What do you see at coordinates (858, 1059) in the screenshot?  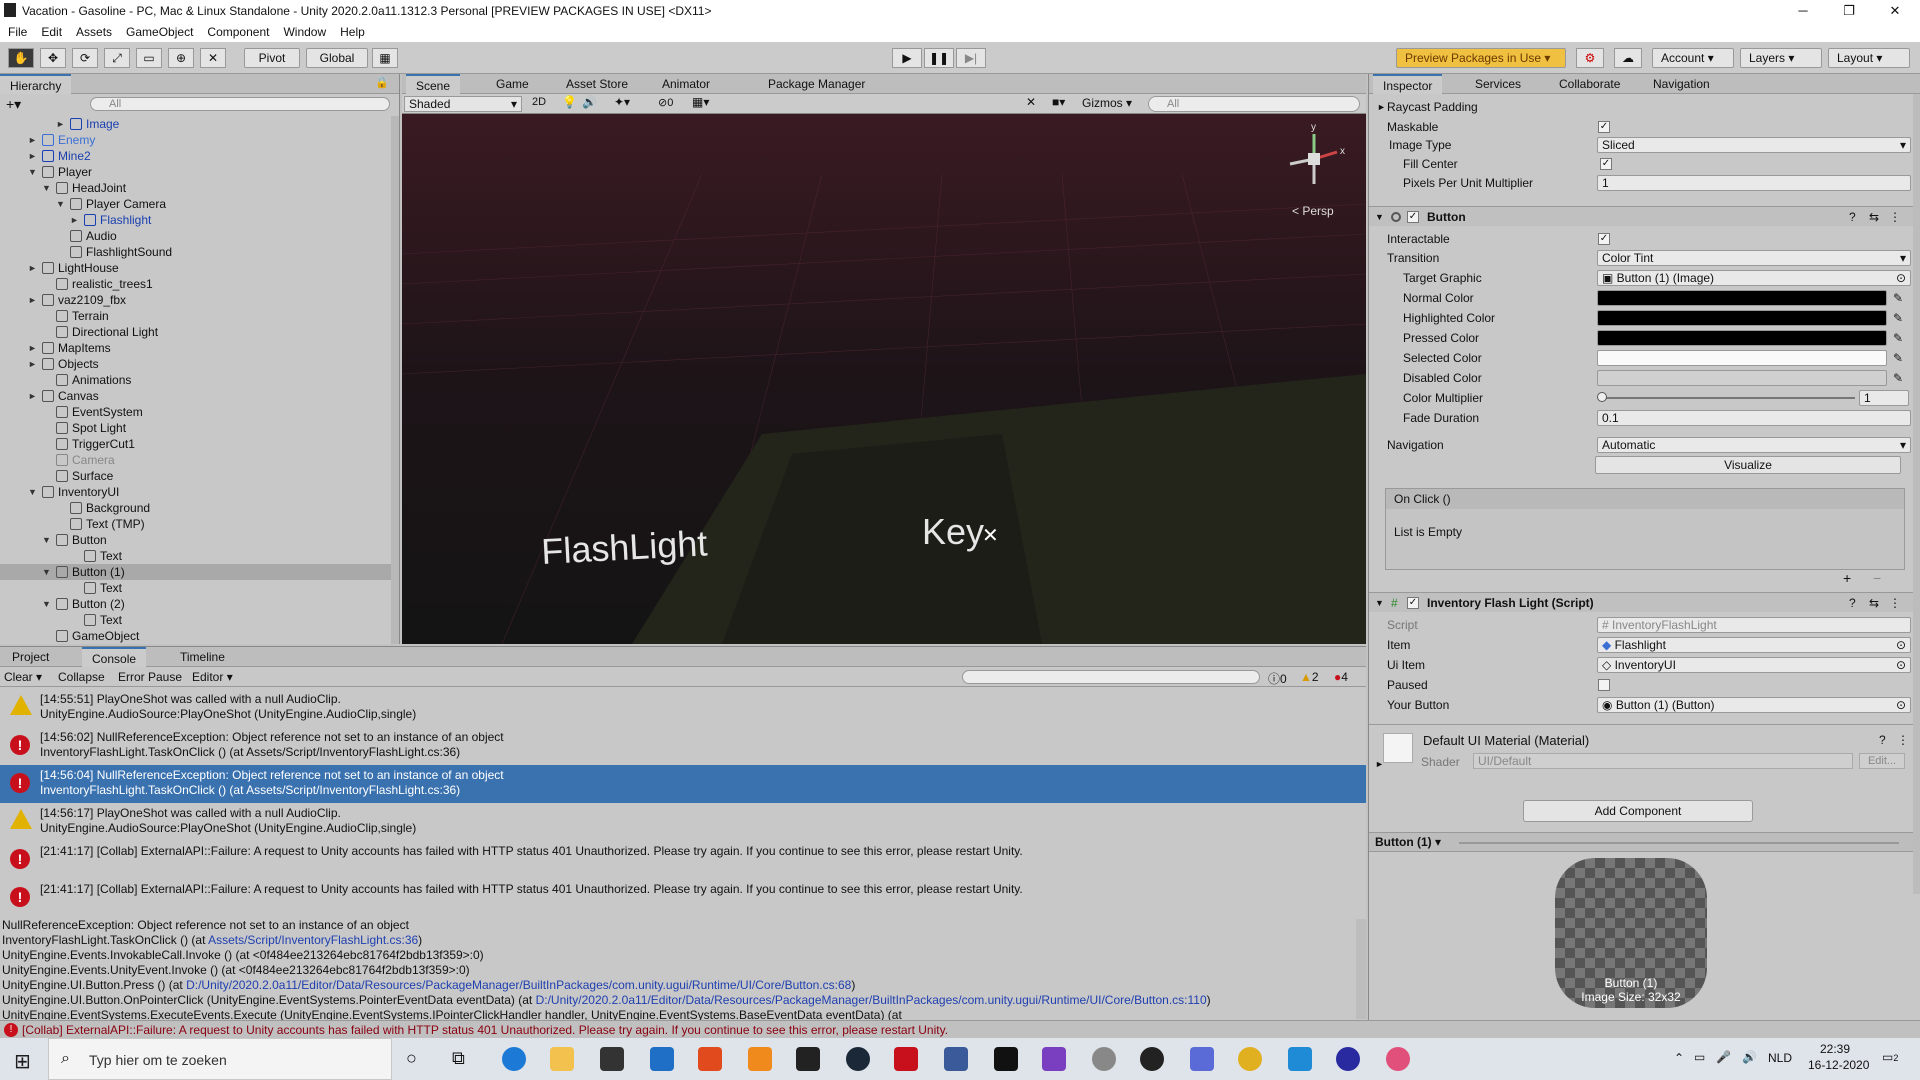 I see `steam-icon` at bounding box center [858, 1059].